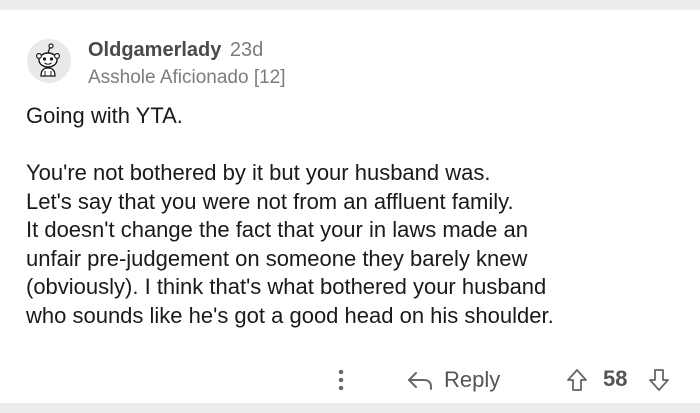 This screenshot has width=700, height=413. I want to click on upvote-arrow-icon, so click(577, 380).